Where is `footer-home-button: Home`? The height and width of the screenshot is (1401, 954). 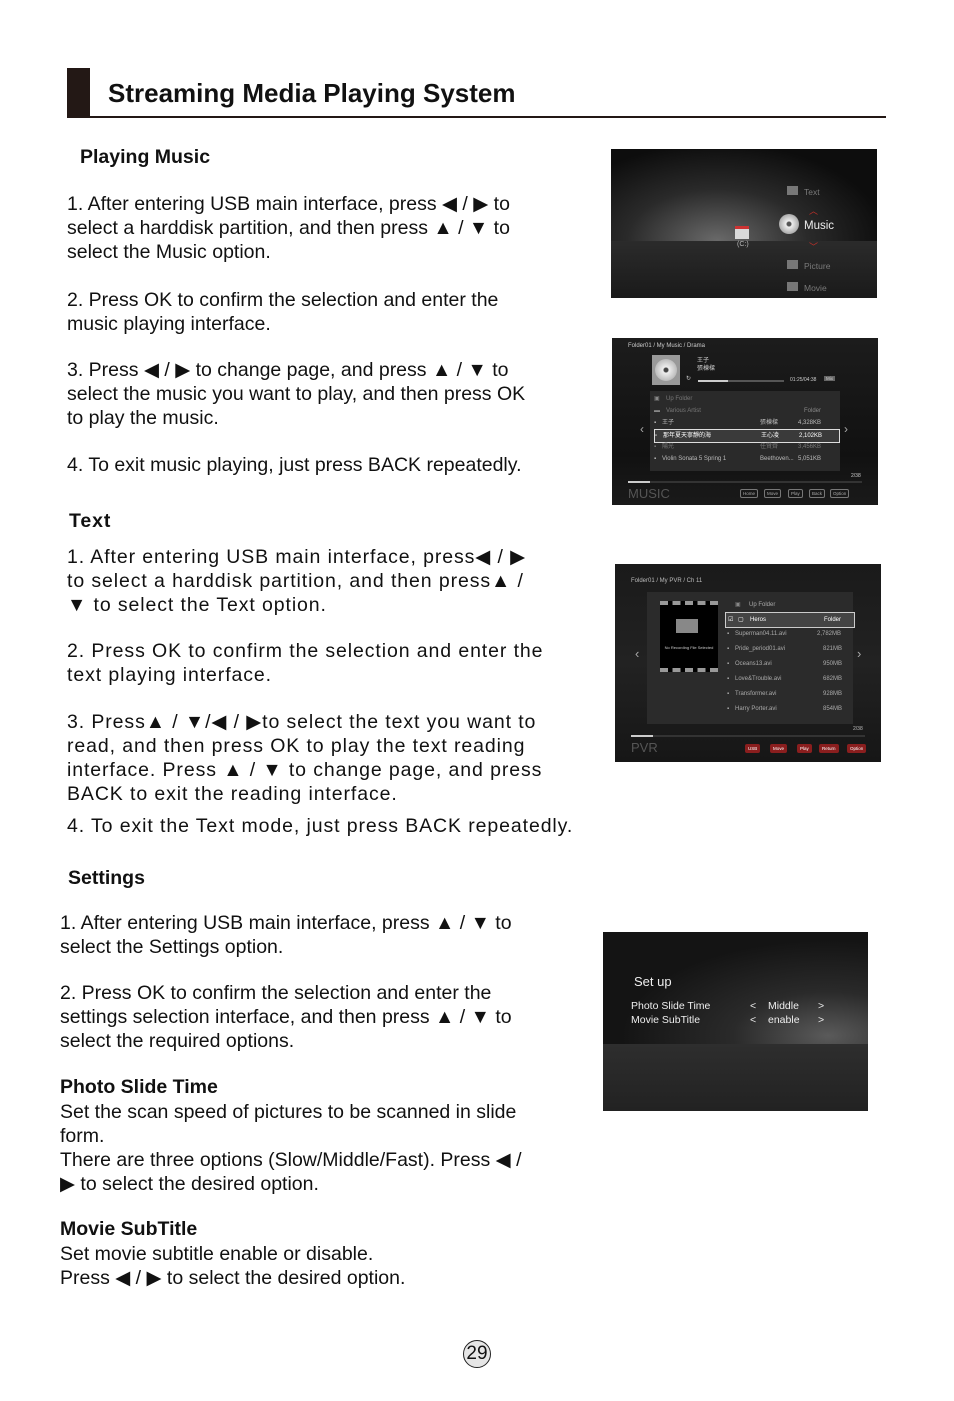 footer-home-button: Home is located at coordinates (749, 493).